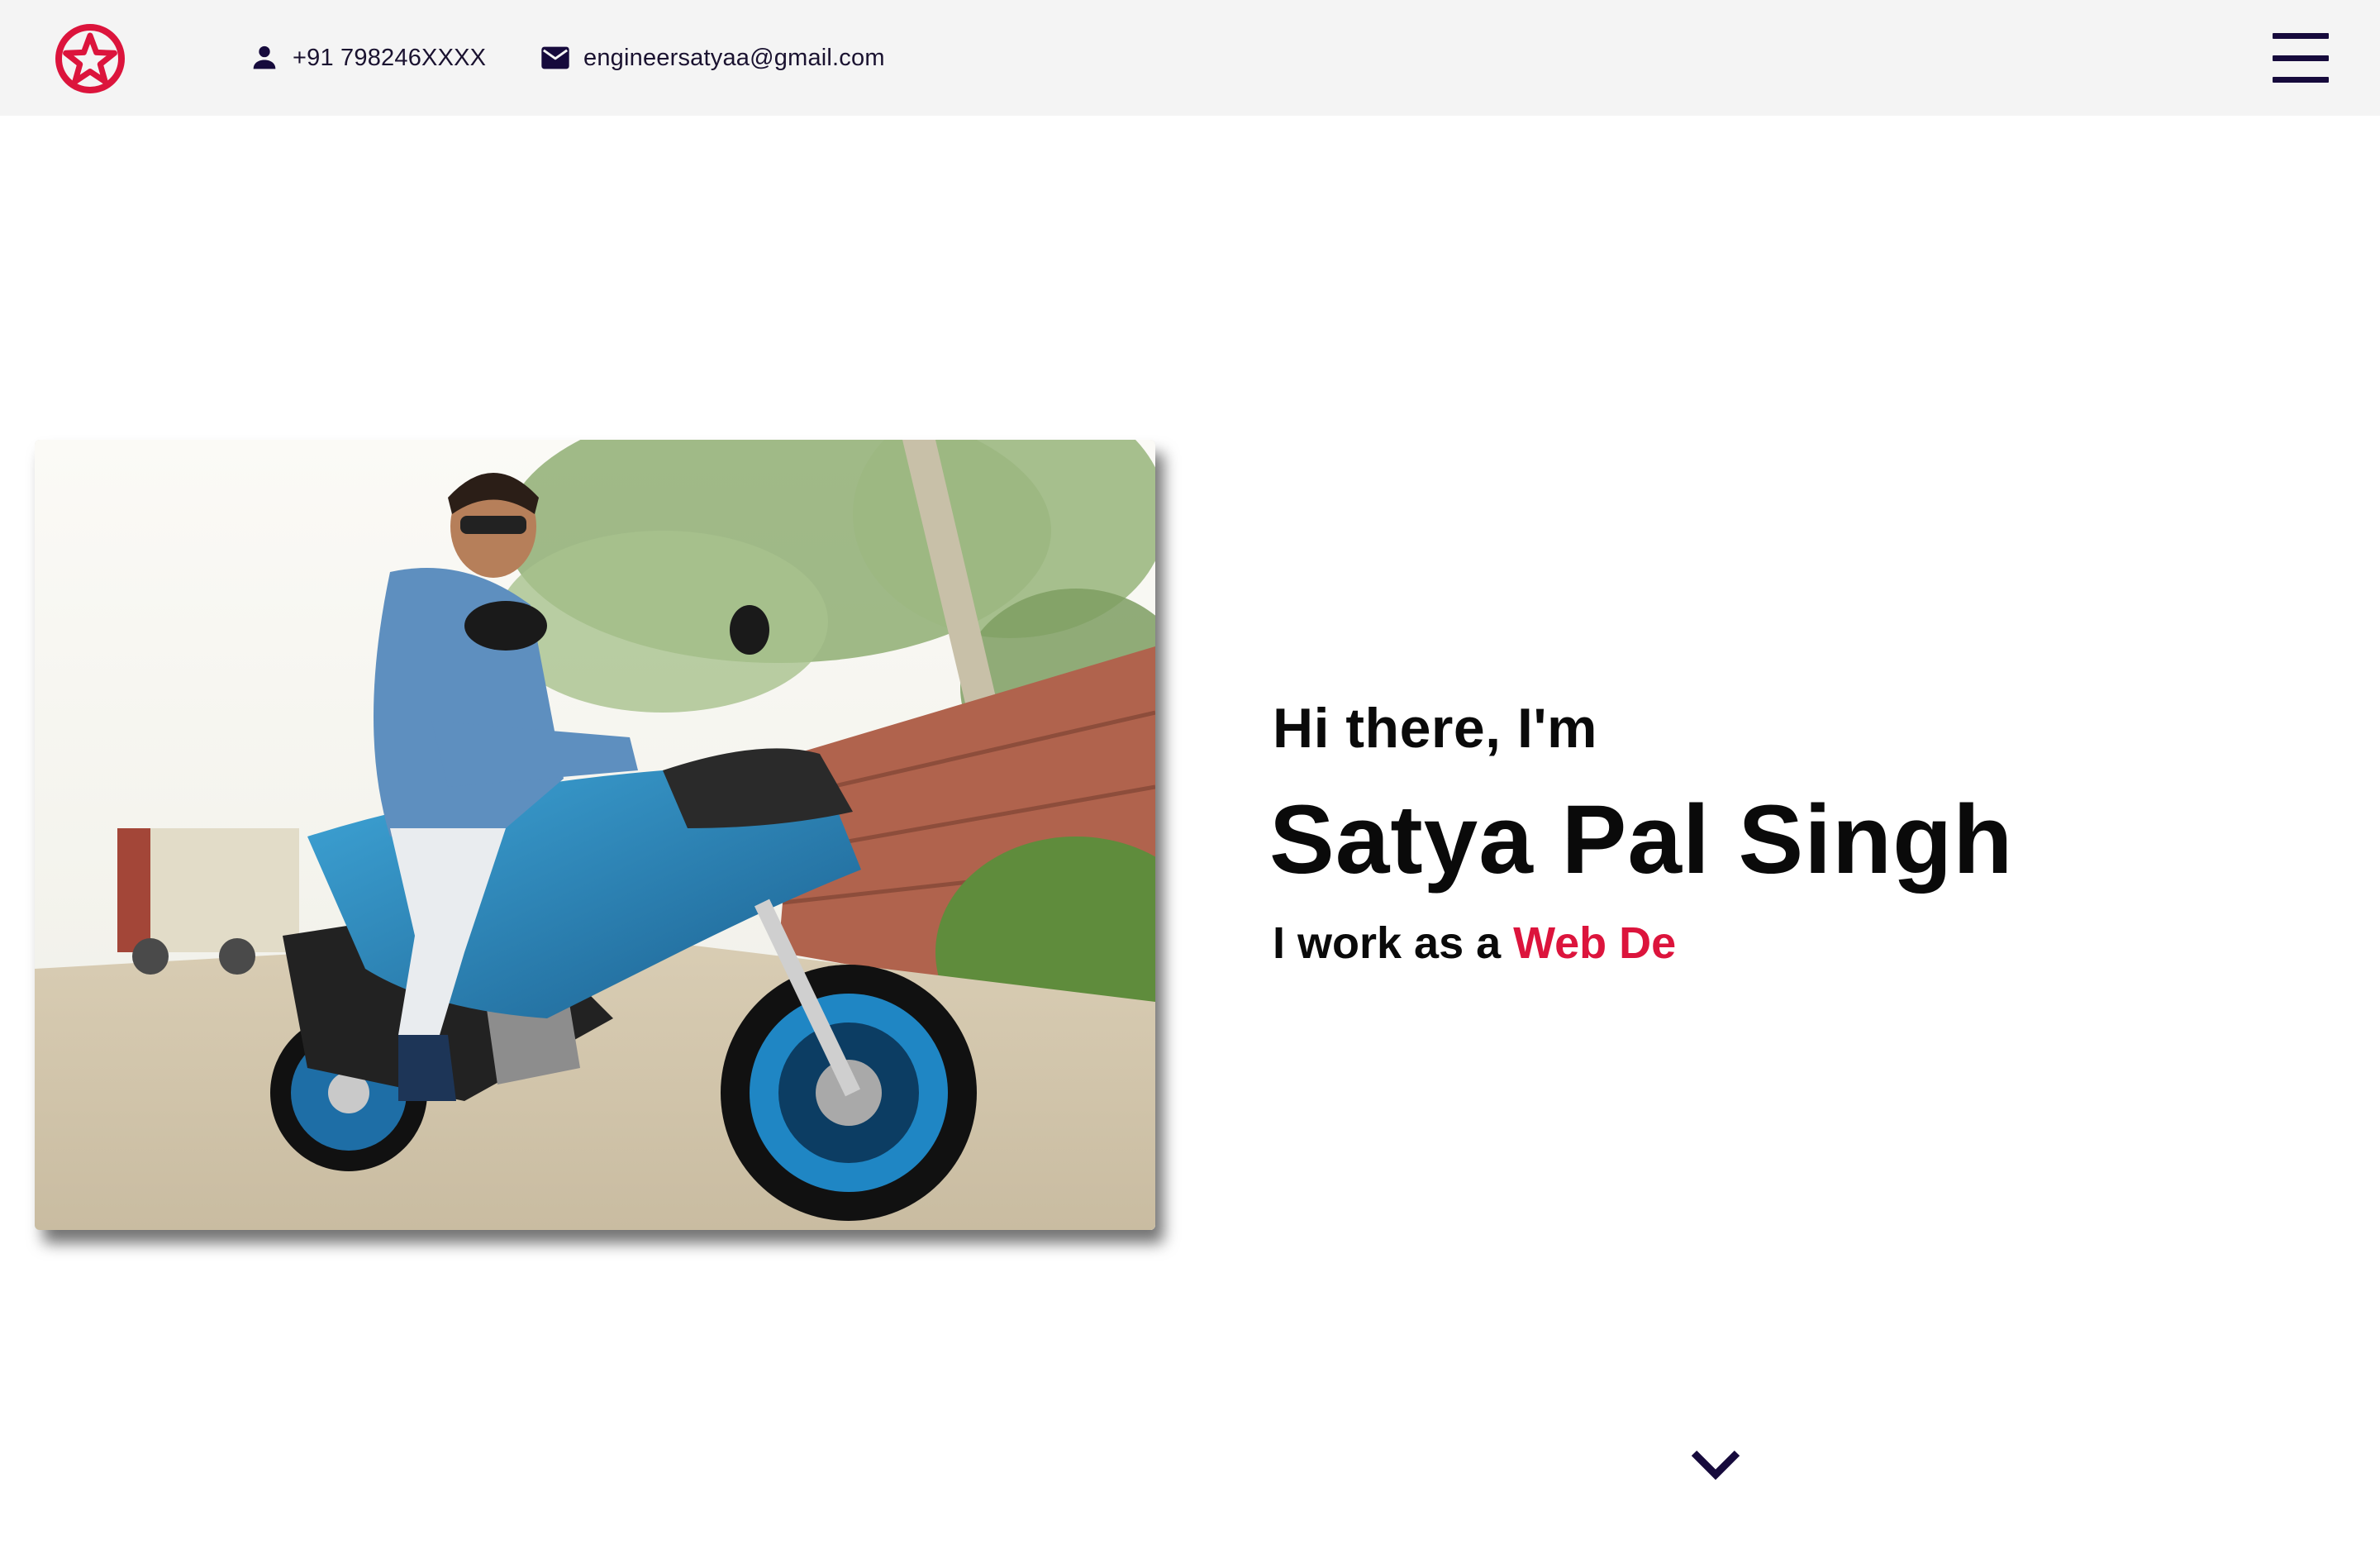 The image size is (2380, 1554). I want to click on person-icon, so click(264, 57).